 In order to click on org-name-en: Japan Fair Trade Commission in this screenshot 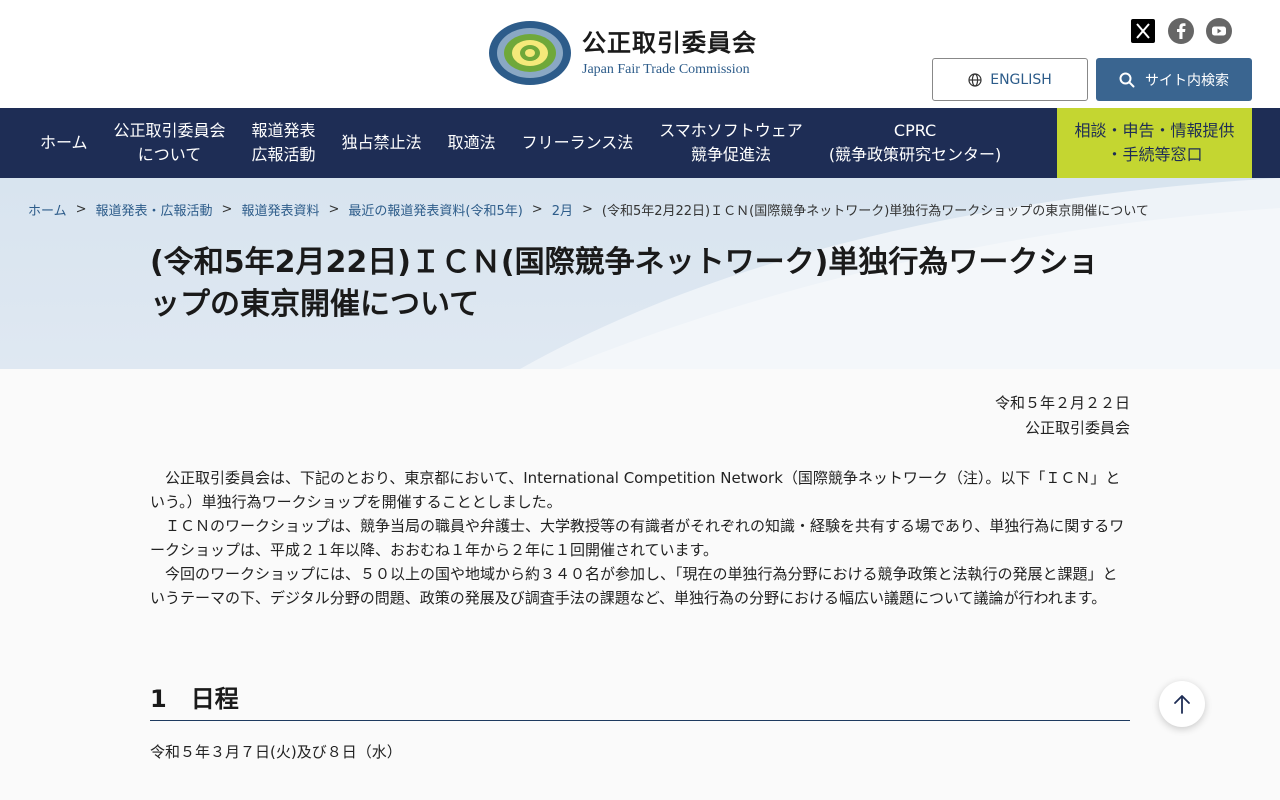, I will do `click(666, 69)`.